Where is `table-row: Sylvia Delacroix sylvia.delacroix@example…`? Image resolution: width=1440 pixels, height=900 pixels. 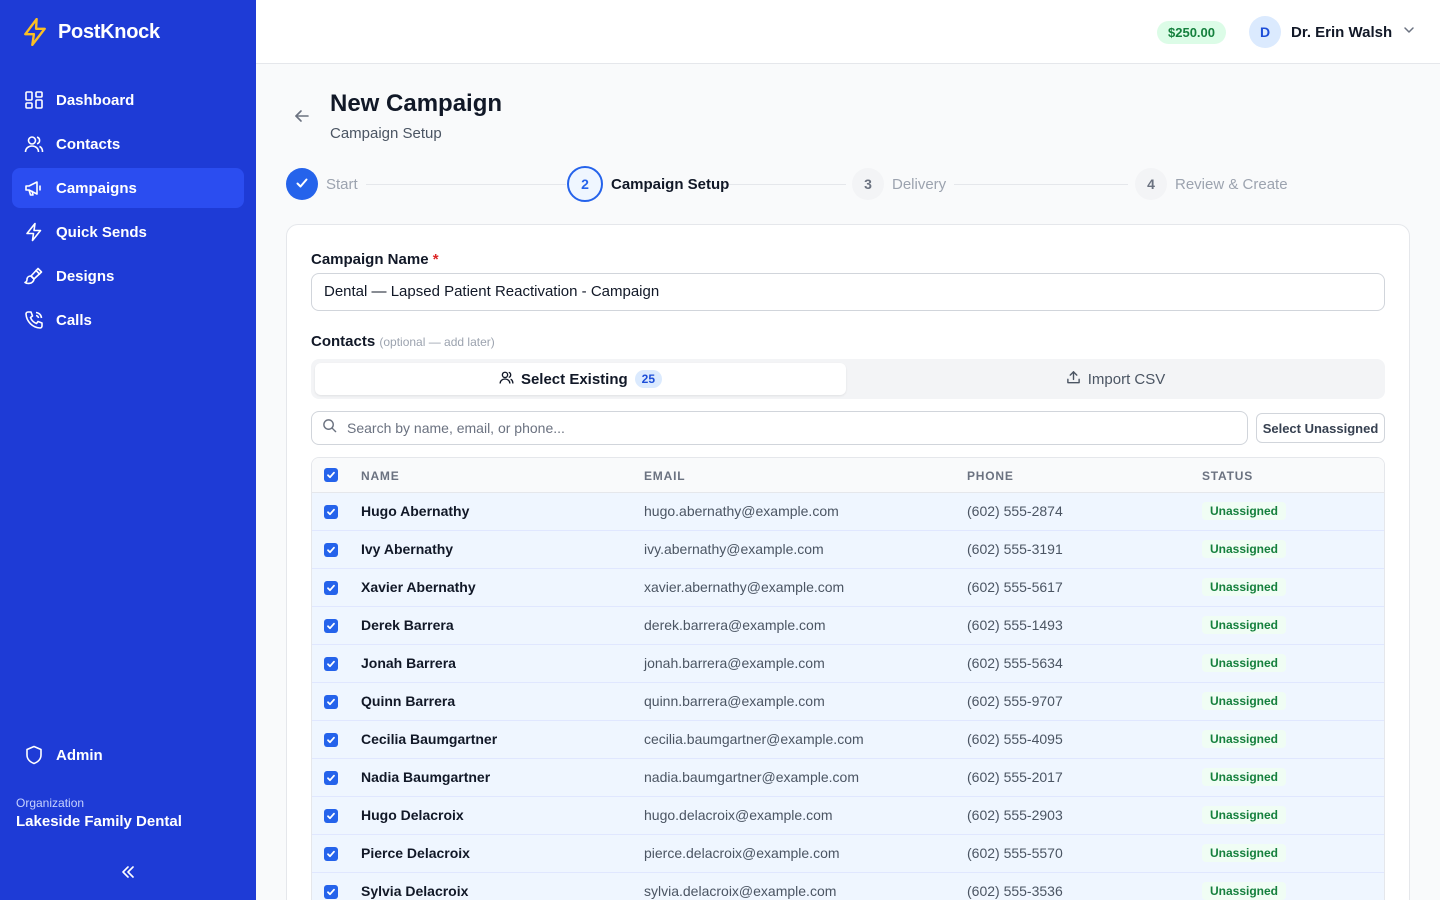
table-row: Sylvia Delacroix sylvia.delacroix@example… is located at coordinates (848, 886).